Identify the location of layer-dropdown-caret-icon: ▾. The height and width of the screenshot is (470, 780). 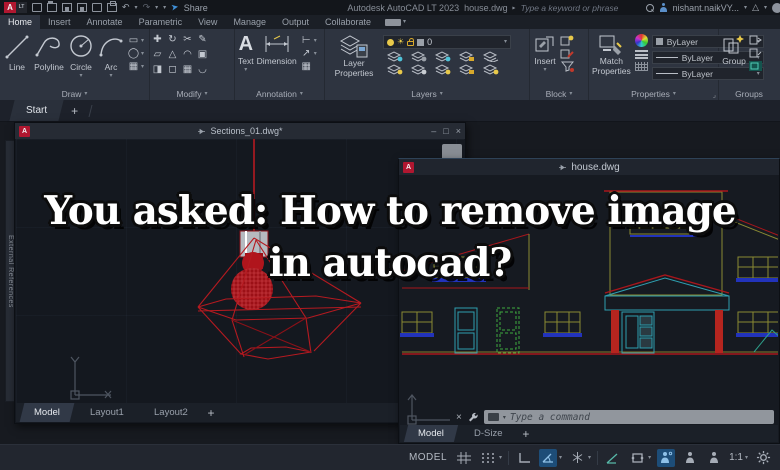
(505, 42).